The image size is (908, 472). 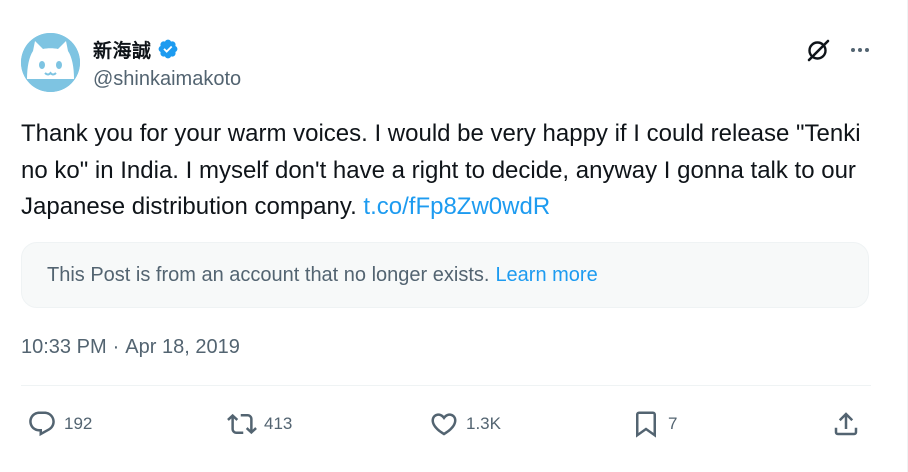 What do you see at coordinates (446, 385) in the screenshot?
I see `divider` at bounding box center [446, 385].